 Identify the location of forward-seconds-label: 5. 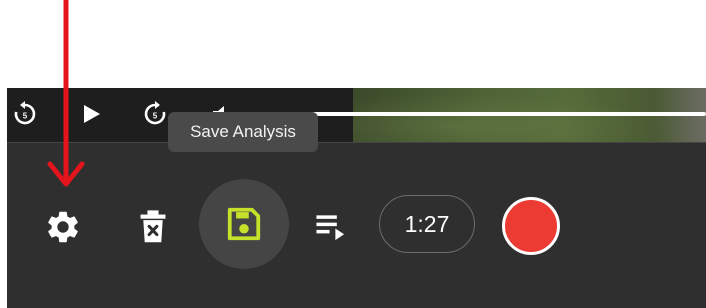
(155, 116).